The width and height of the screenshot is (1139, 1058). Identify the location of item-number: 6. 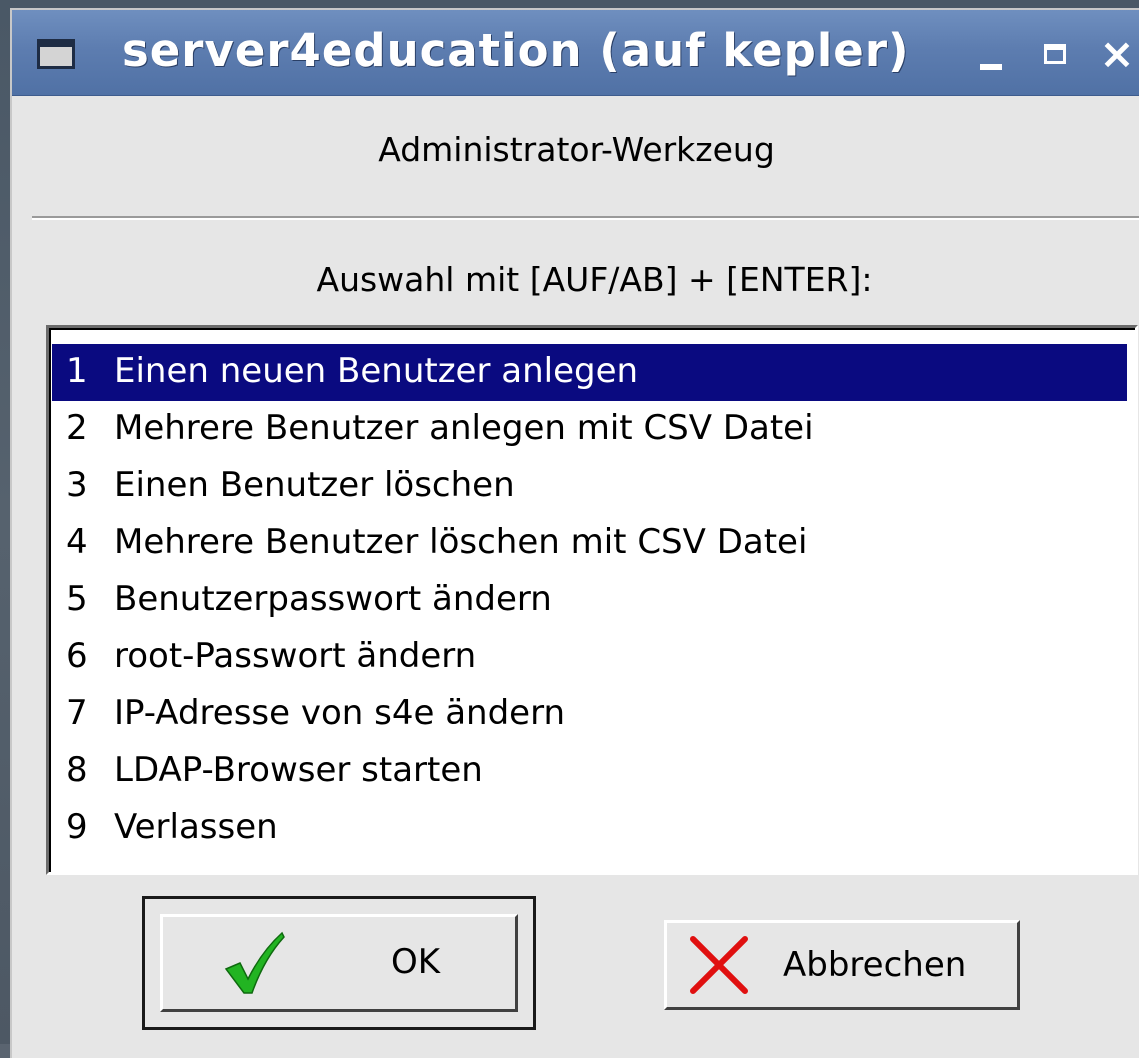
(77, 656).